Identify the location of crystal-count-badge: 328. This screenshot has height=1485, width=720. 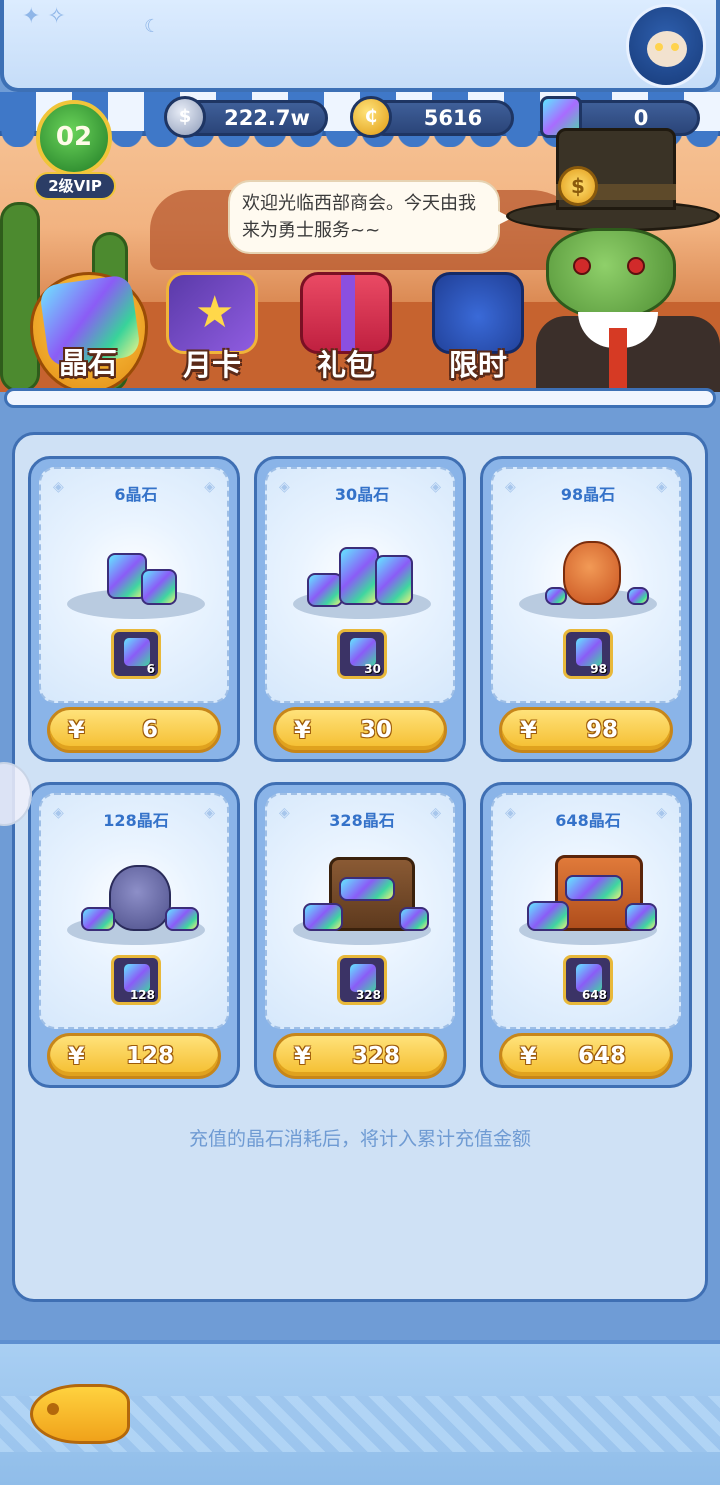
(362, 980).